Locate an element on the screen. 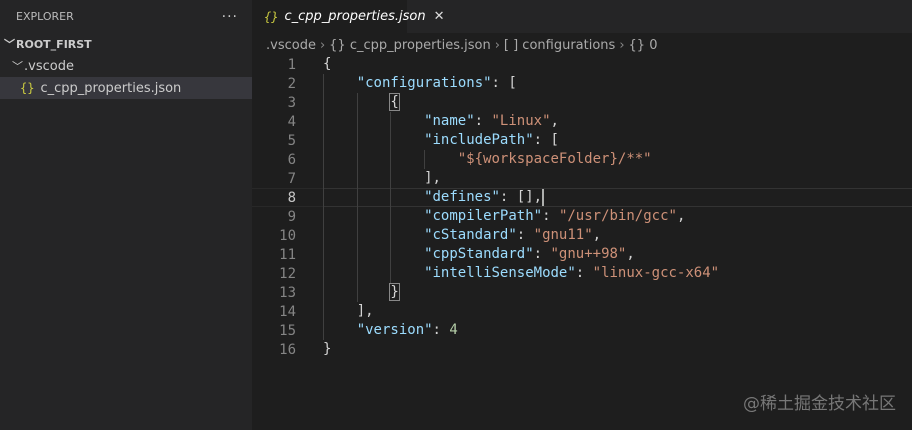 This screenshot has width=912, height=430. line-number: 11 is located at coordinates (287, 254).